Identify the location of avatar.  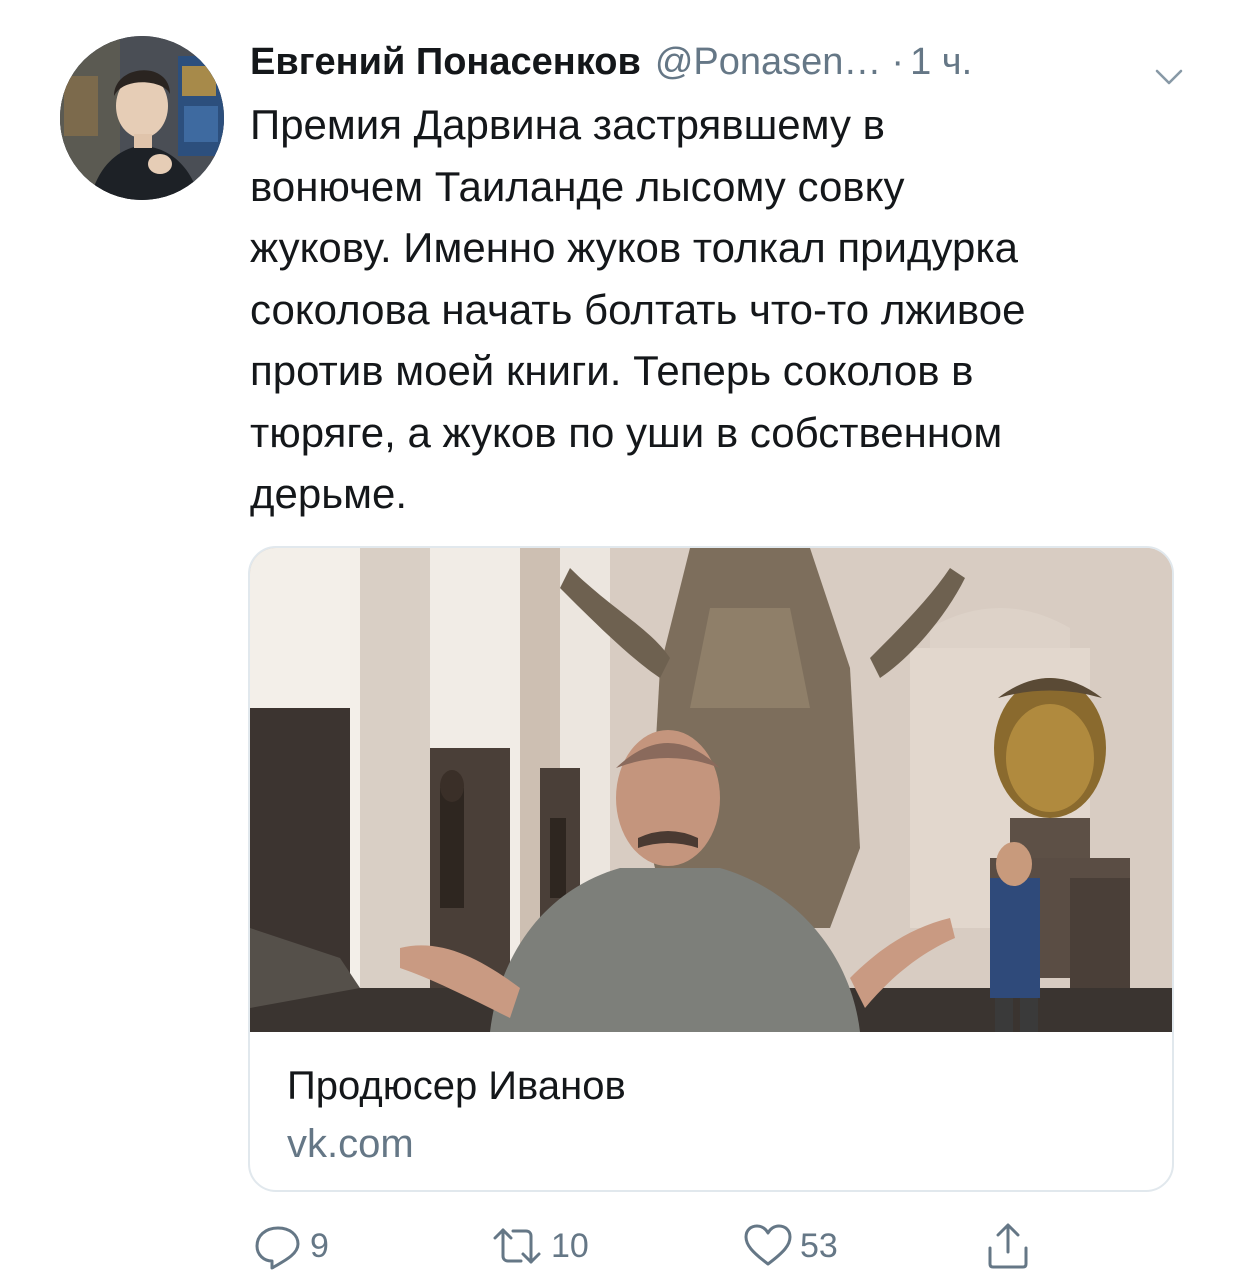
(142, 118).